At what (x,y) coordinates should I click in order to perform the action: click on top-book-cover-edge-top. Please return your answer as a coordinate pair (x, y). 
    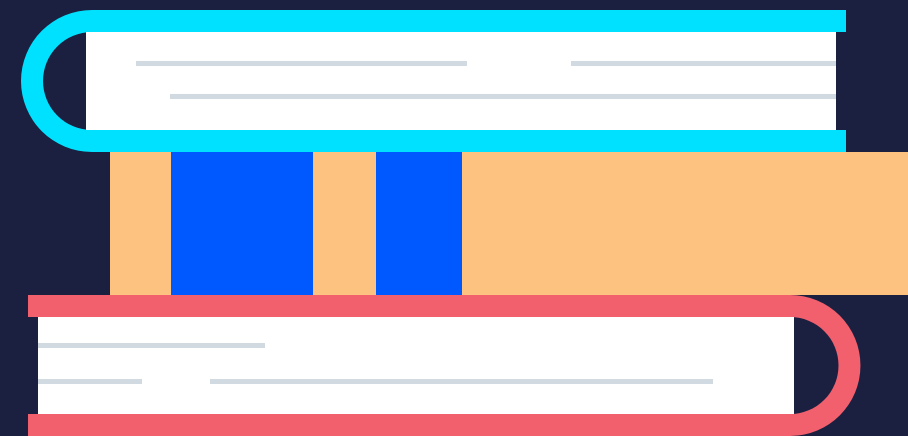
    Looking at the image, I should click on (813, 21).